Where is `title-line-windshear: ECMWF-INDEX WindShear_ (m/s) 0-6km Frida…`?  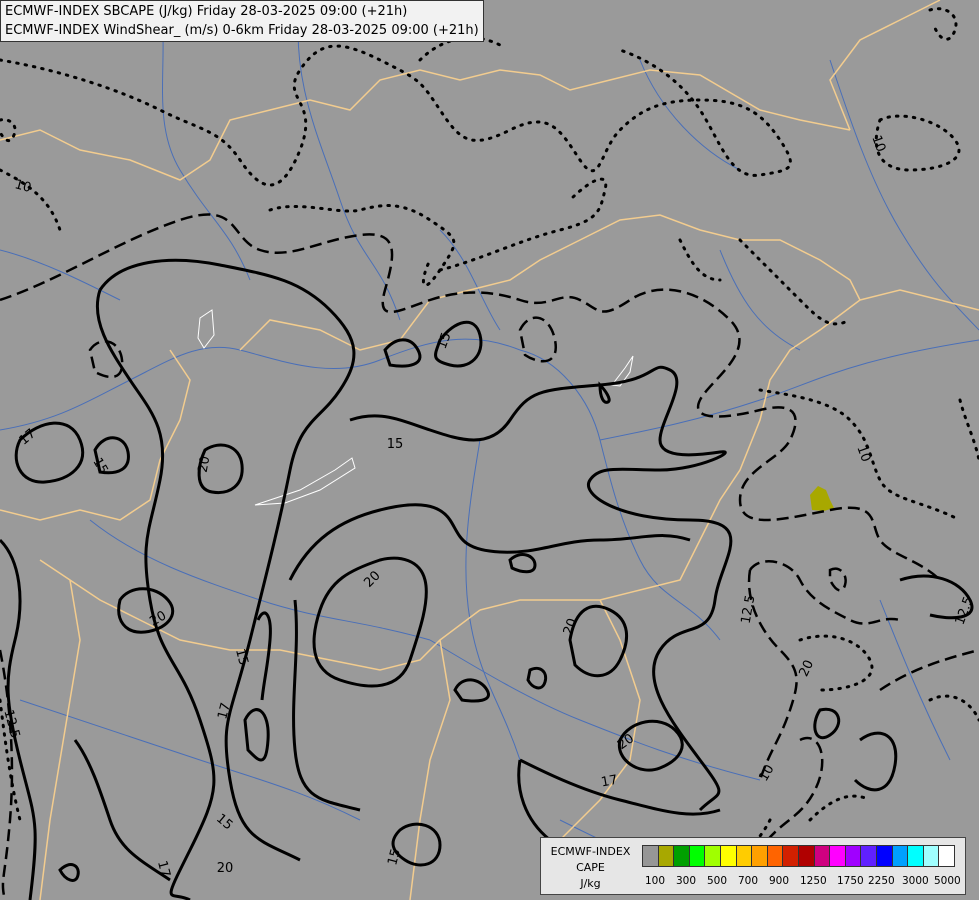
title-line-windshear: ECMWF-INDEX WindShear_ (m/s) 0-6km Frida… is located at coordinates (242, 30).